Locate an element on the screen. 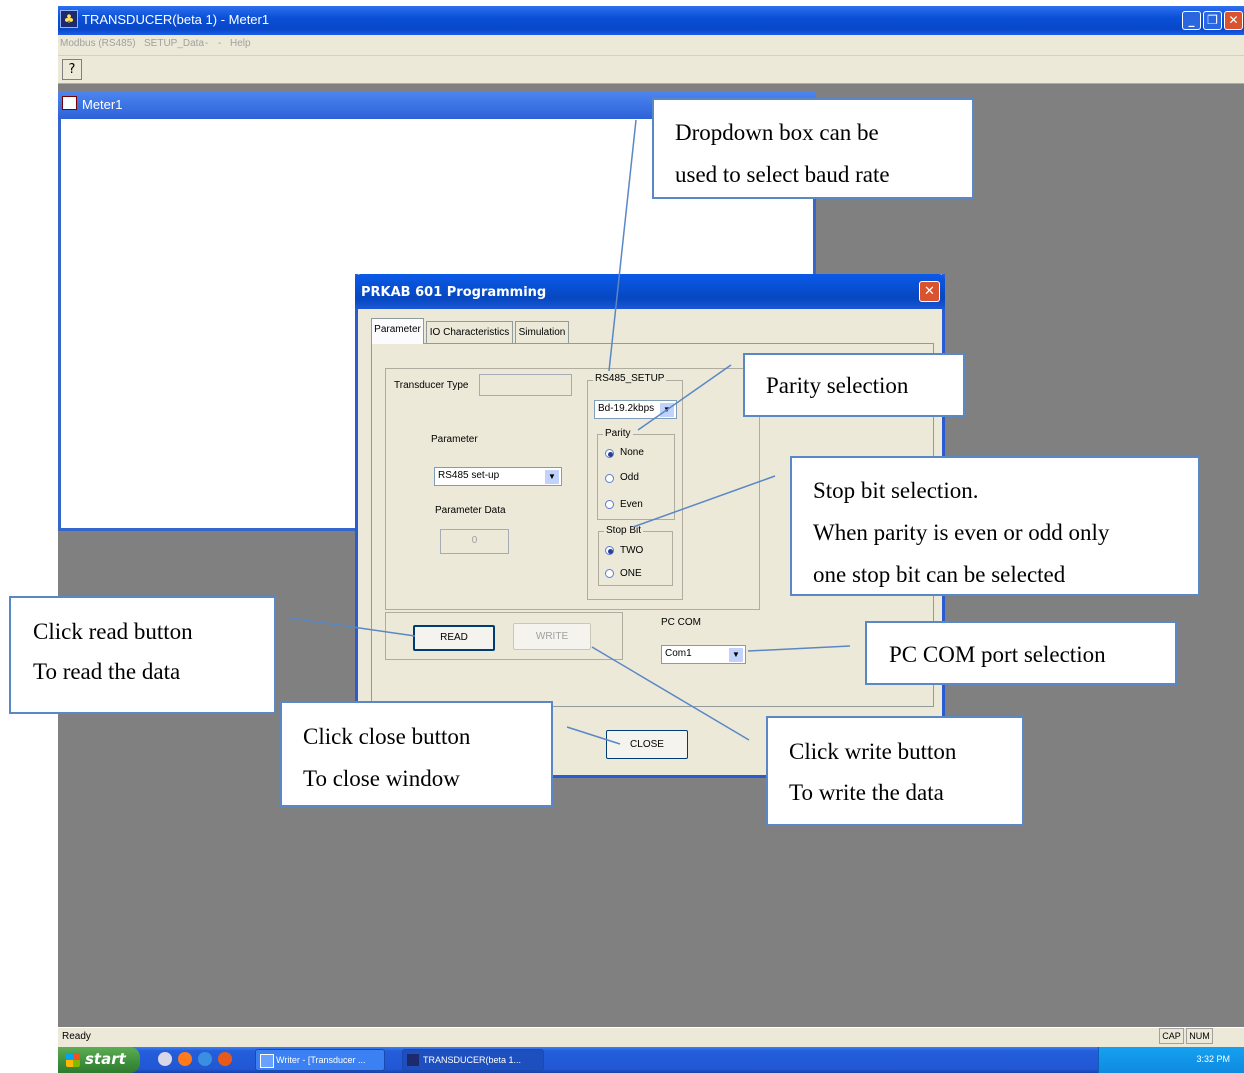 The height and width of the screenshot is (1073, 1244). callout-read-line-2: To read the data is located at coordinates (107, 671).